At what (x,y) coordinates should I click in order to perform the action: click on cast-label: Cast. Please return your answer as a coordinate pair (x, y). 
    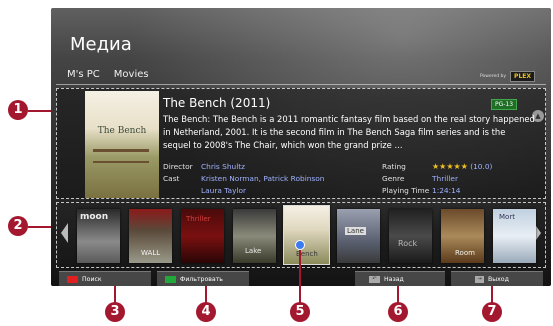
    Looking at the image, I should click on (171, 178).